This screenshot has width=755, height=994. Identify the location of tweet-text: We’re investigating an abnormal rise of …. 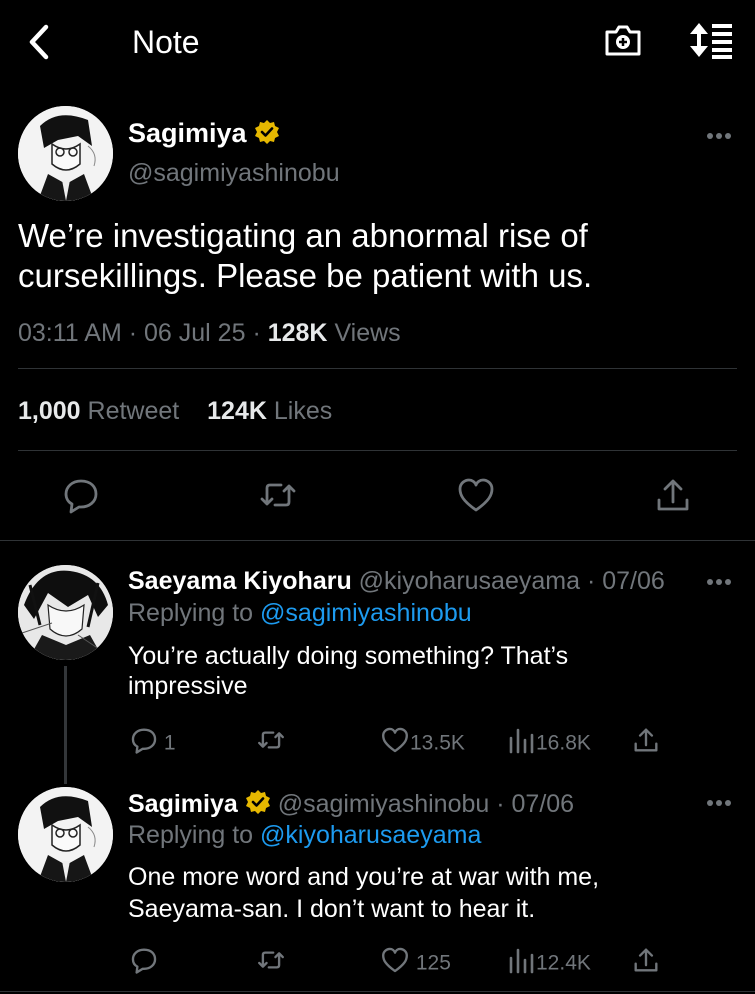
(305, 255).